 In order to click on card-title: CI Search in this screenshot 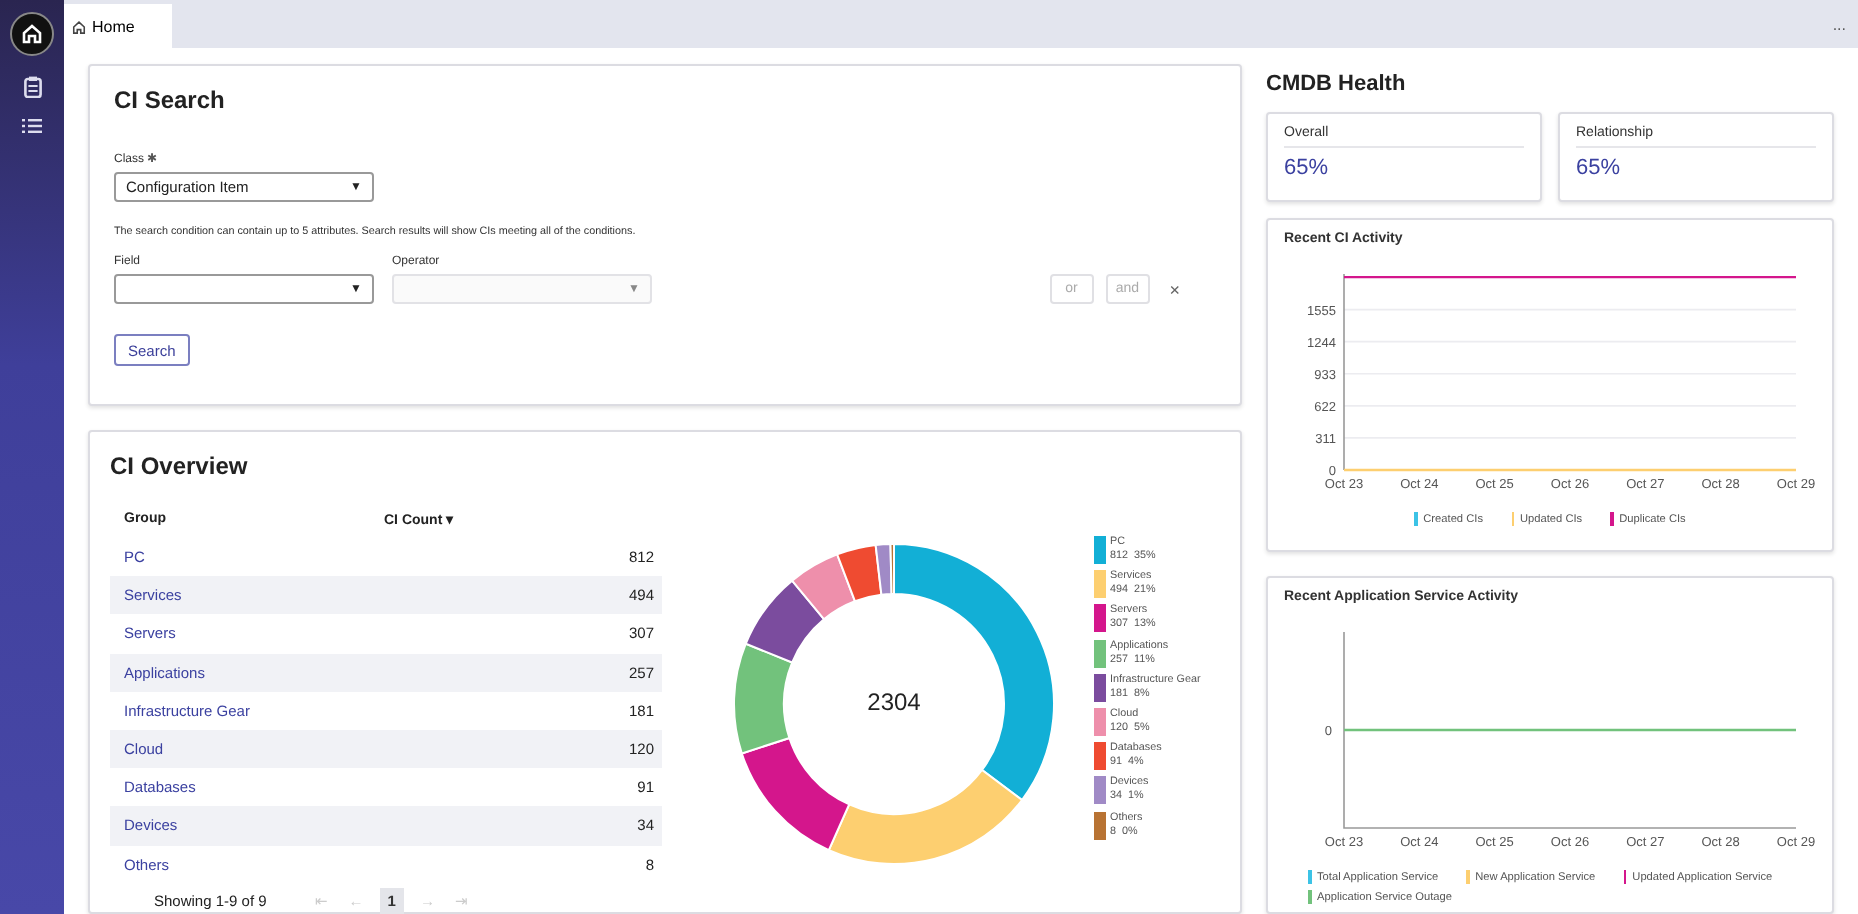, I will do `click(170, 100)`.